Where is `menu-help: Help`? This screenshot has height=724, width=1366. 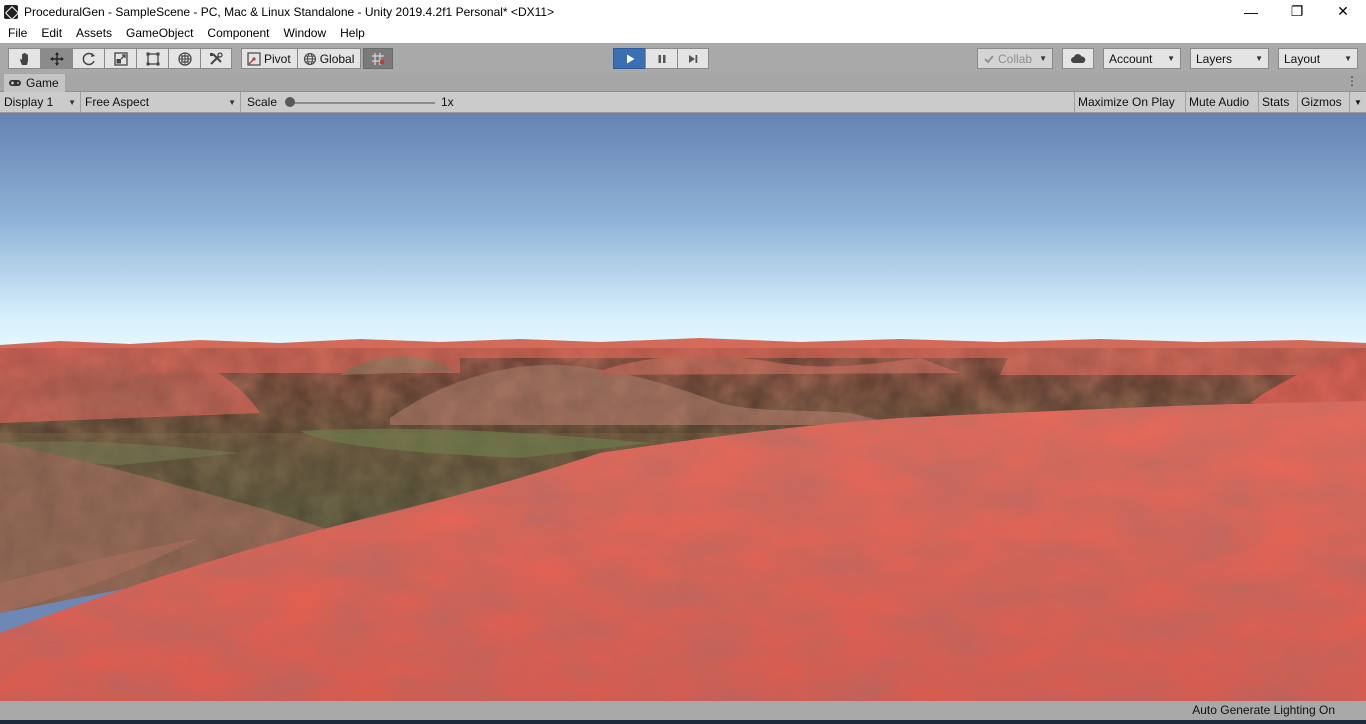 menu-help: Help is located at coordinates (352, 33).